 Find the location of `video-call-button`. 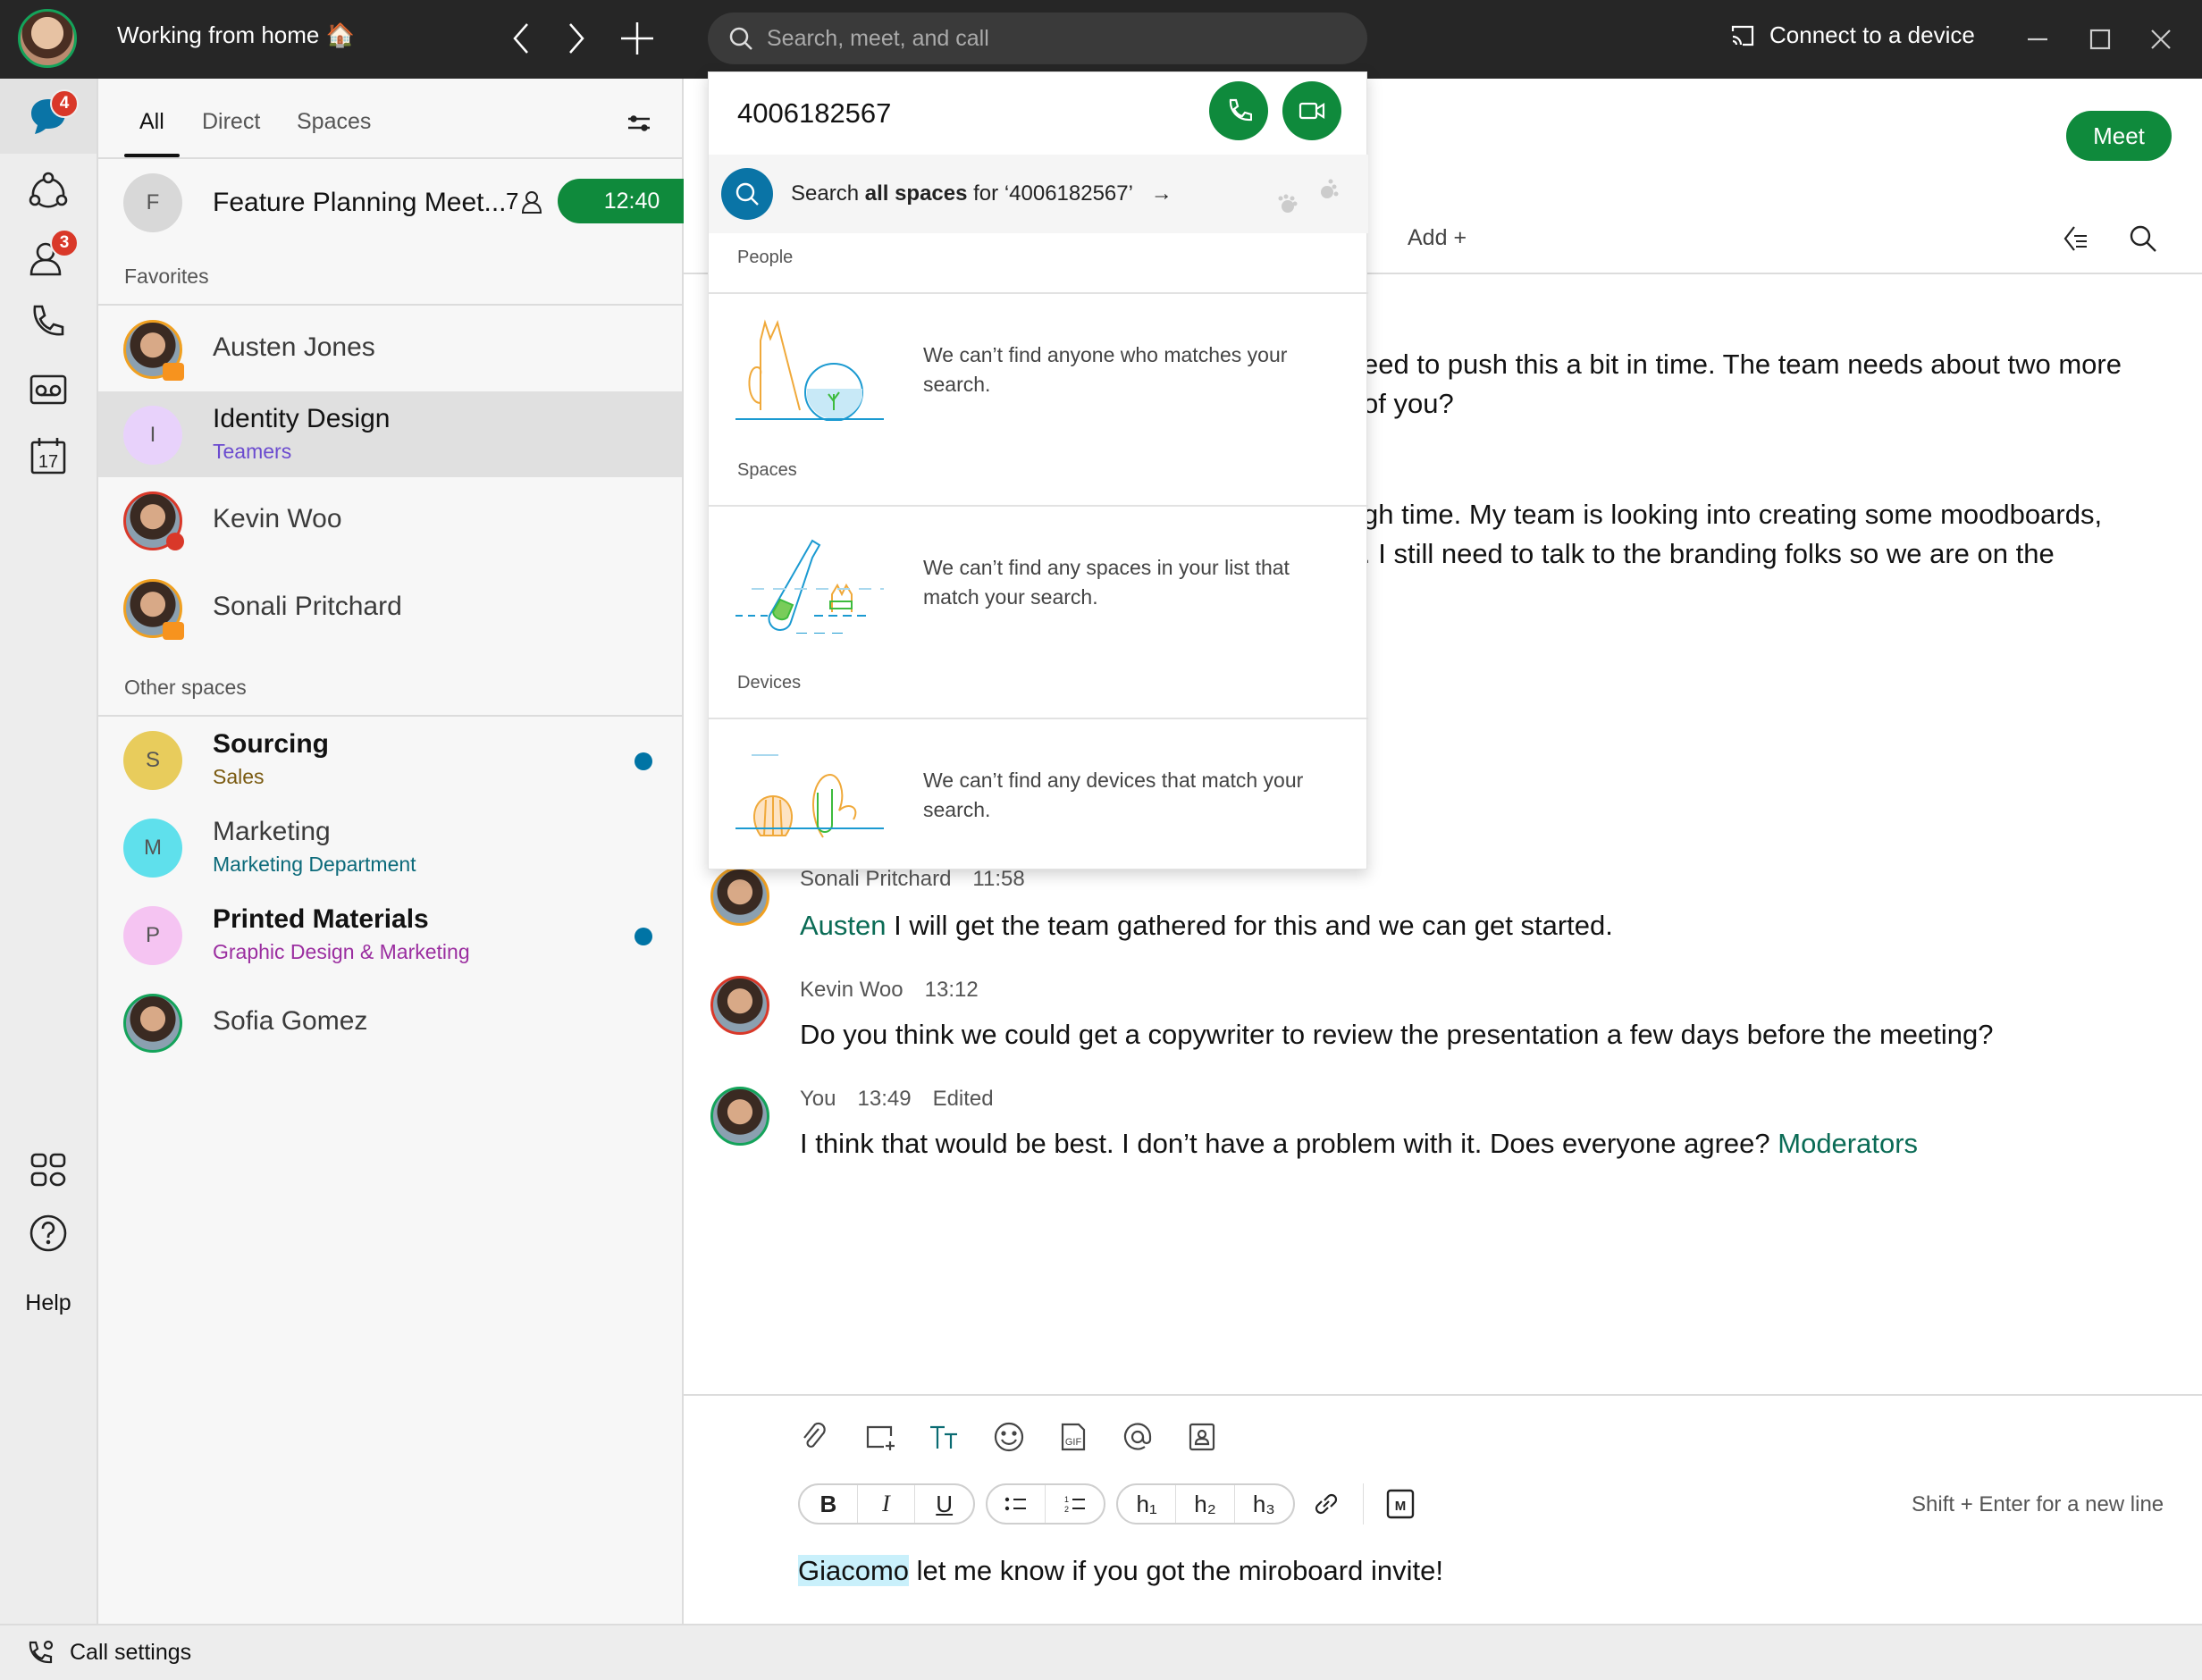

video-call-button is located at coordinates (1312, 110).